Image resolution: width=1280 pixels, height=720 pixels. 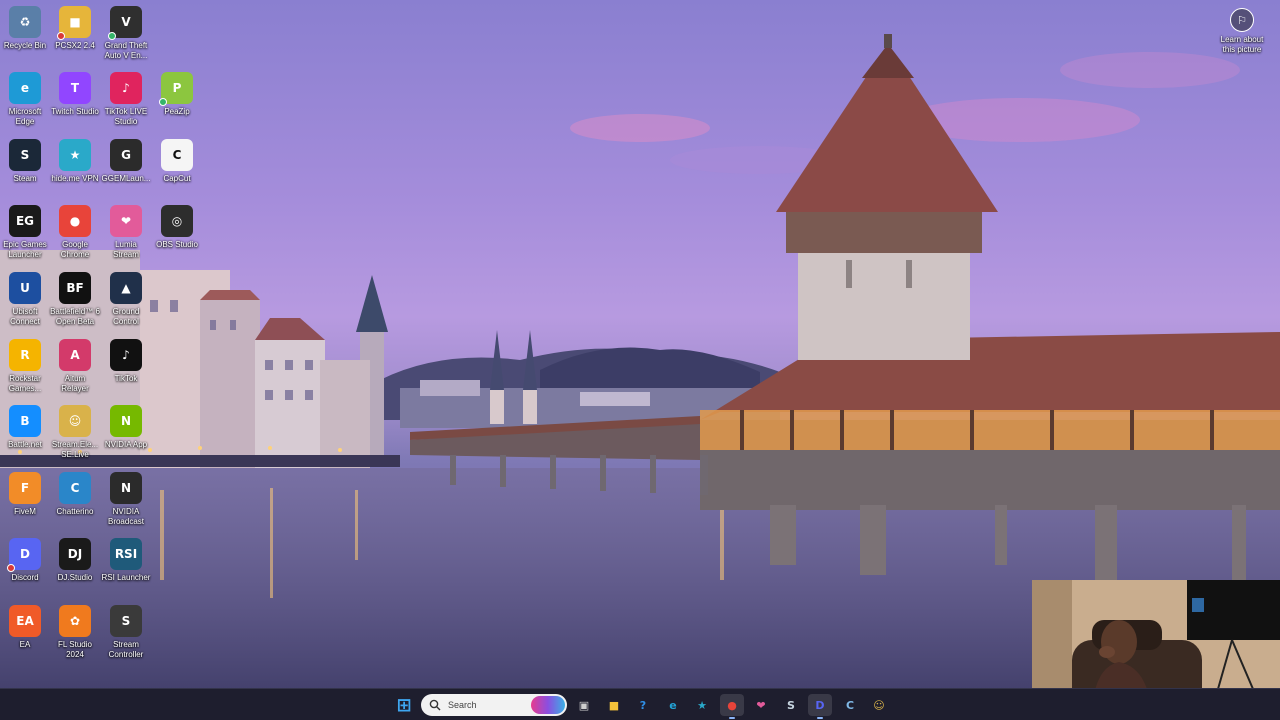 I want to click on nvidia-icon: N, so click(x=126, y=421).